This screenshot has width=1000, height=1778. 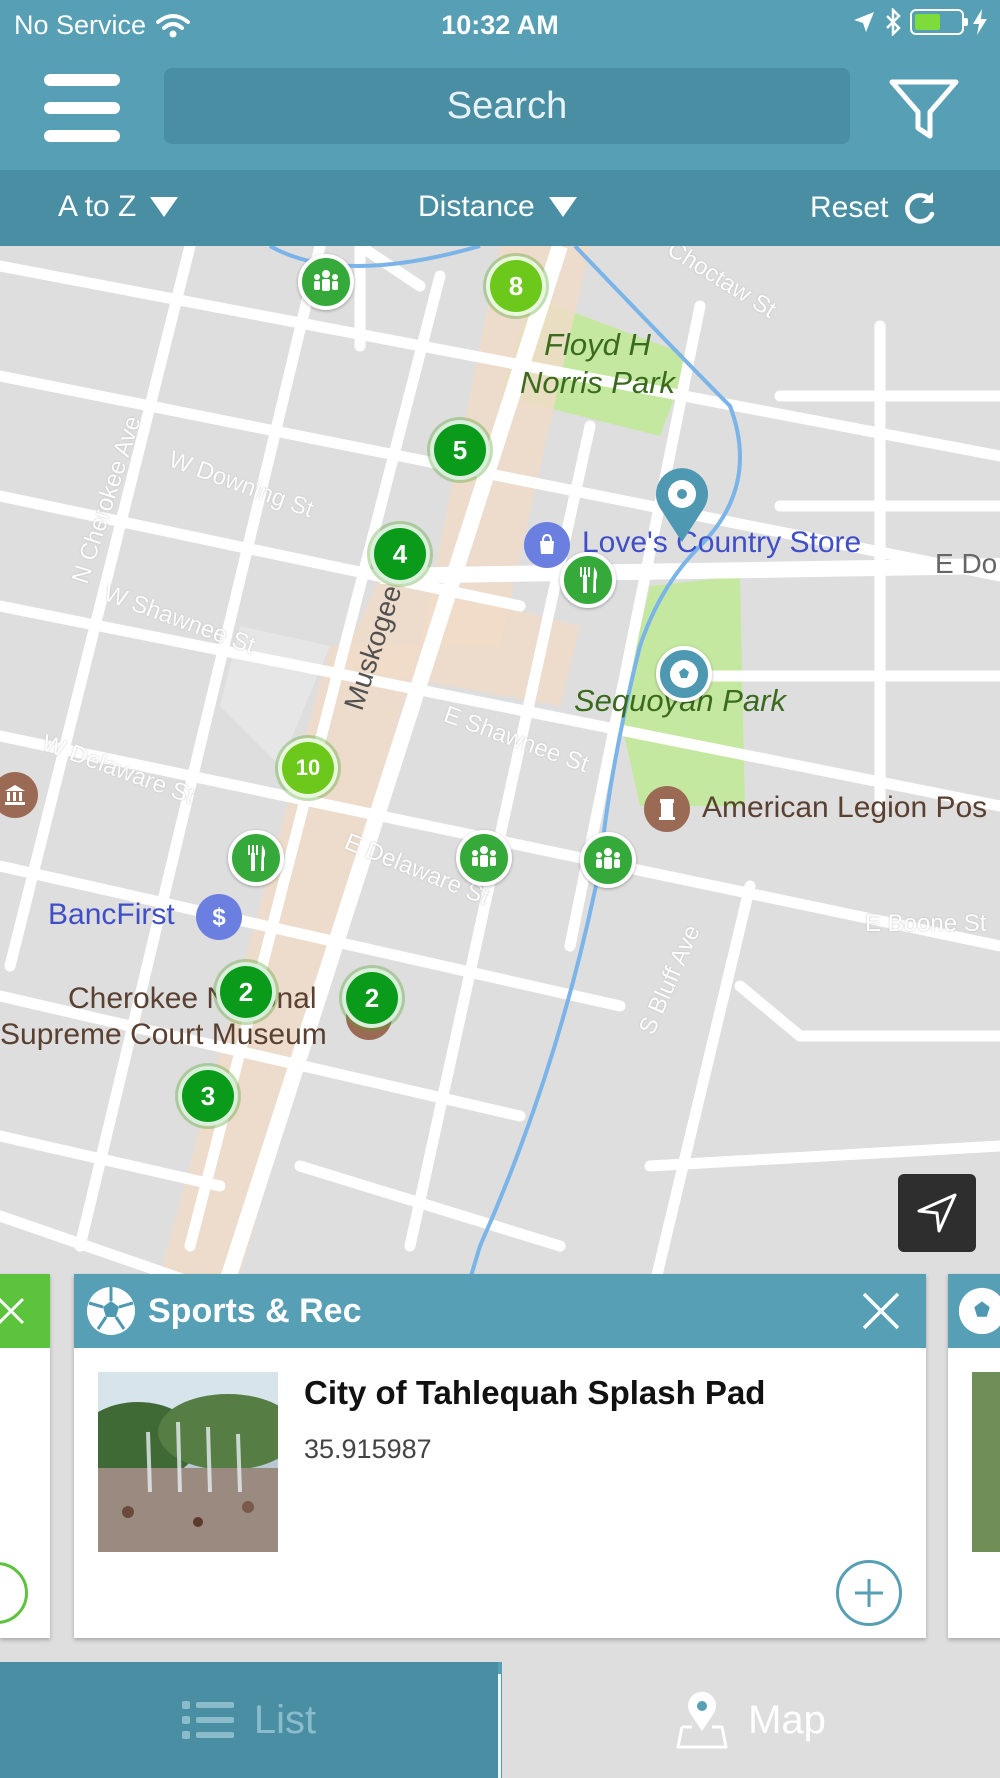 I want to click on add-button, so click(x=869, y=1593).